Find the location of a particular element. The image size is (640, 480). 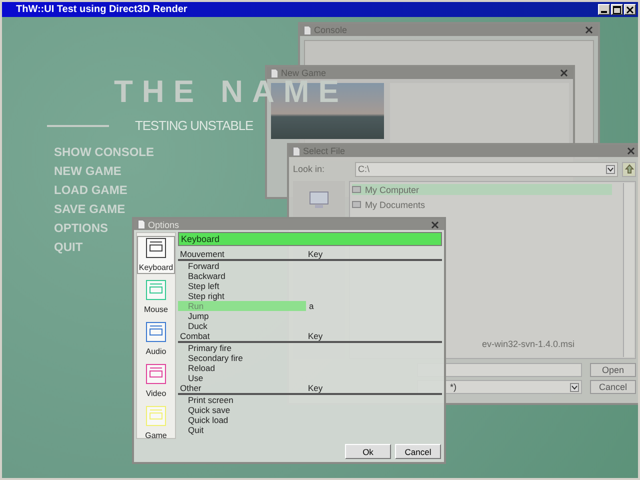

category-item: Mouse is located at coordinates (156, 297).